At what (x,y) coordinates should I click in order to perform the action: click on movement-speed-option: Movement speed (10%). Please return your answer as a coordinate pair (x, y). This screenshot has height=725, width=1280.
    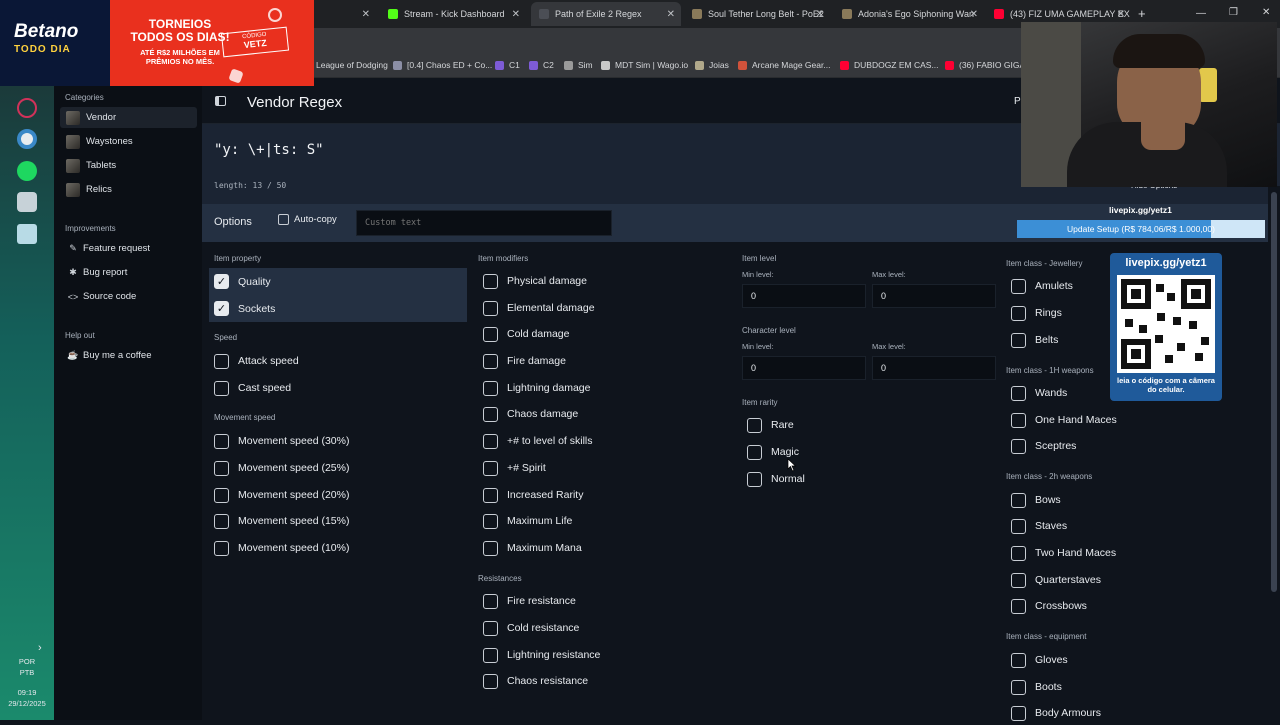
    Looking at the image, I should click on (281, 548).